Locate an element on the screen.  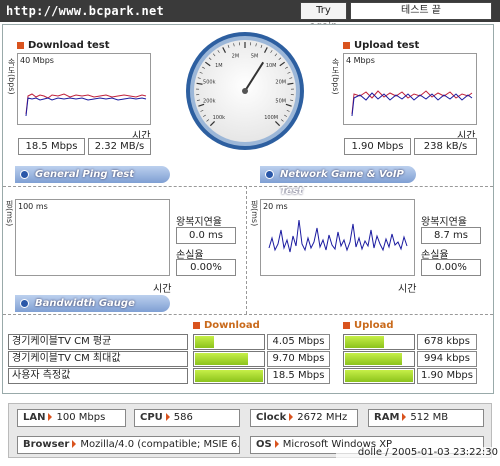
gauge-label: 10M is located at coordinates (271, 66).